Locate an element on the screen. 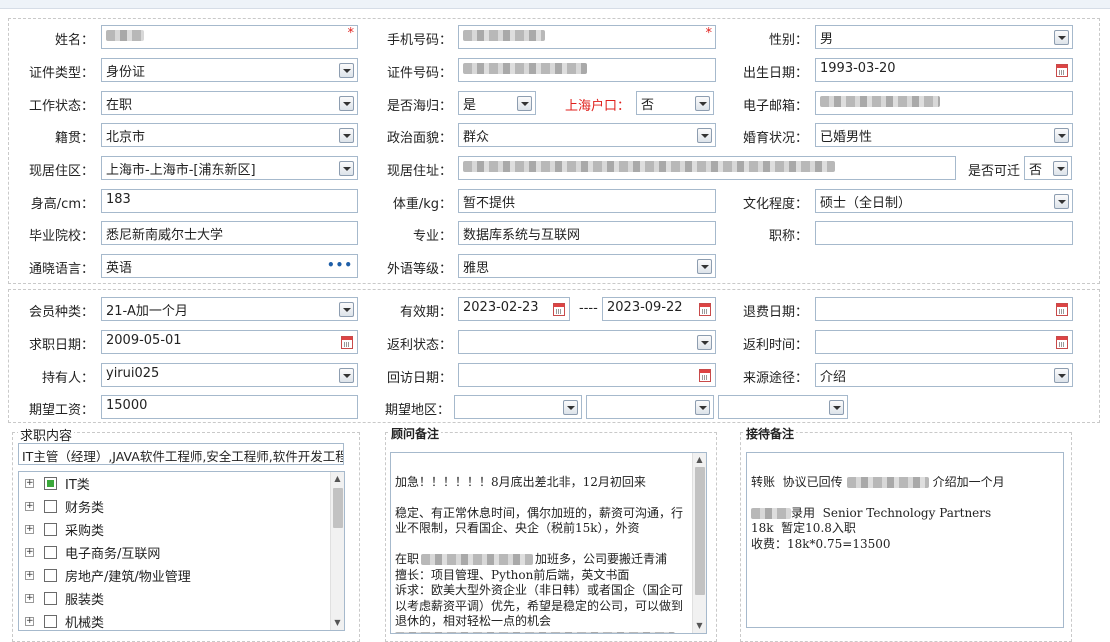  relocatable-select: 否 is located at coordinates (1048, 168).